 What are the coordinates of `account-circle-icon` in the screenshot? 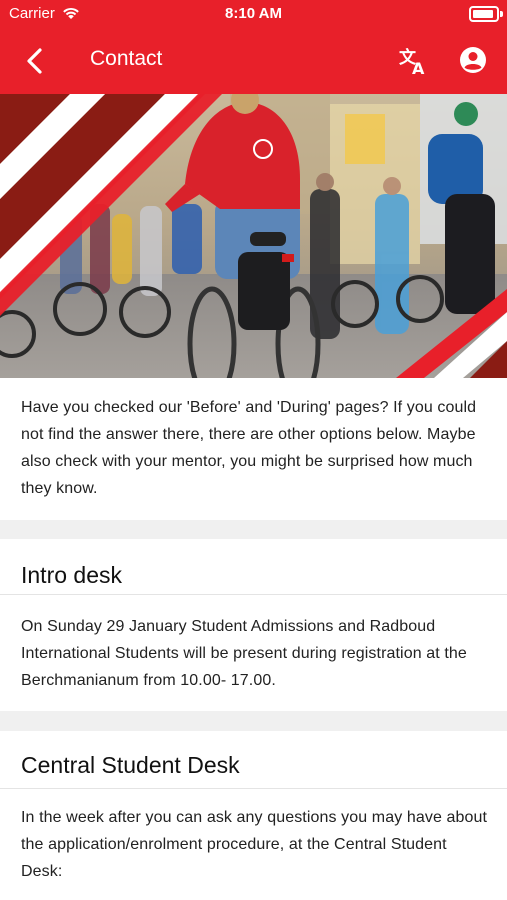 It's located at (473, 60).